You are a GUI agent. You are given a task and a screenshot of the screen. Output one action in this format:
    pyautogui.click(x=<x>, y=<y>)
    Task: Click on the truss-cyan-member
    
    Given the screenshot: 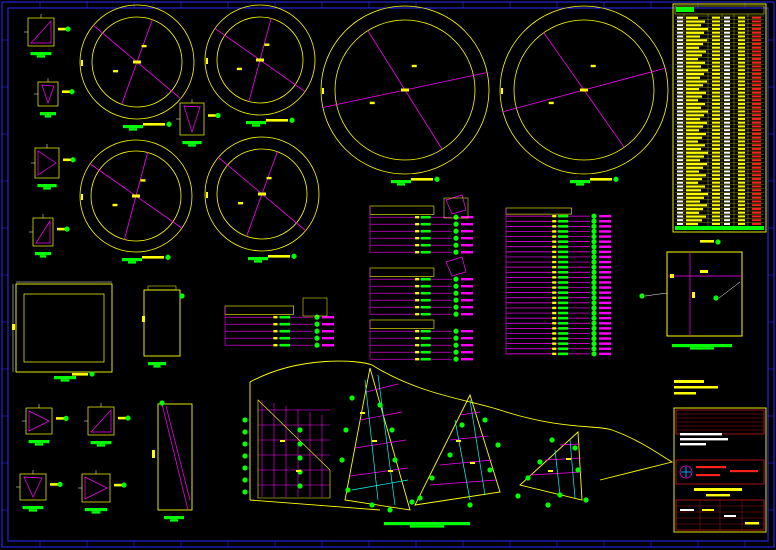 What is the action you would take?
    pyautogui.click(x=386, y=440)
    